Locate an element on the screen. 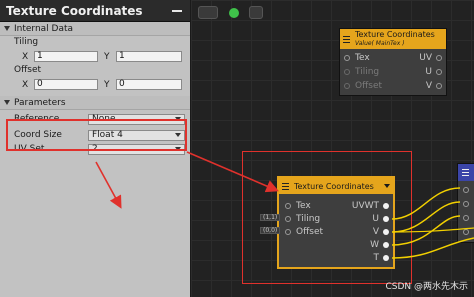 The width and height of the screenshot is (474, 297). node-top-input-tex: Tex is located at coordinates (357, 57).